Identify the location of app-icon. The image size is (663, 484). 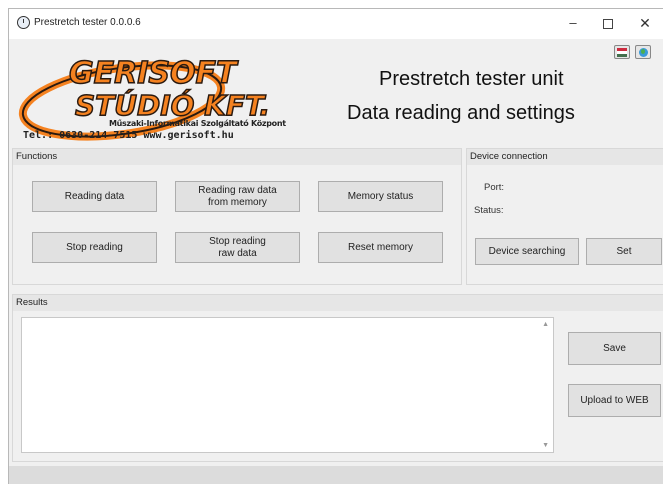
(23, 22).